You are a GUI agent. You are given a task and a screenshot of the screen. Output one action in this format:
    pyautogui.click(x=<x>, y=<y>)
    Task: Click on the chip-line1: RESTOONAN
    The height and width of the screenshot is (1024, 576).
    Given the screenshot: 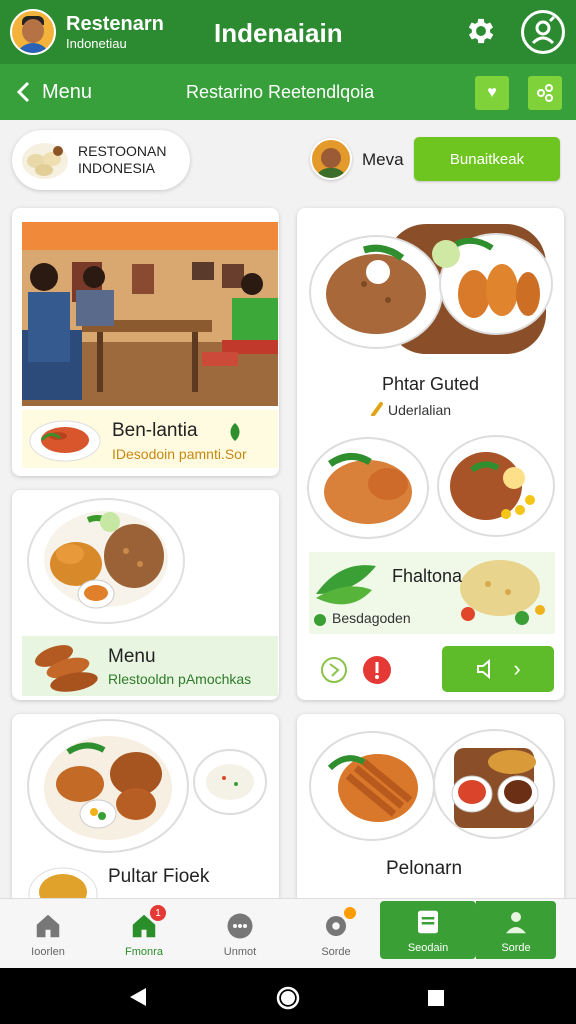 What is the action you would take?
    pyautogui.click(x=122, y=150)
    